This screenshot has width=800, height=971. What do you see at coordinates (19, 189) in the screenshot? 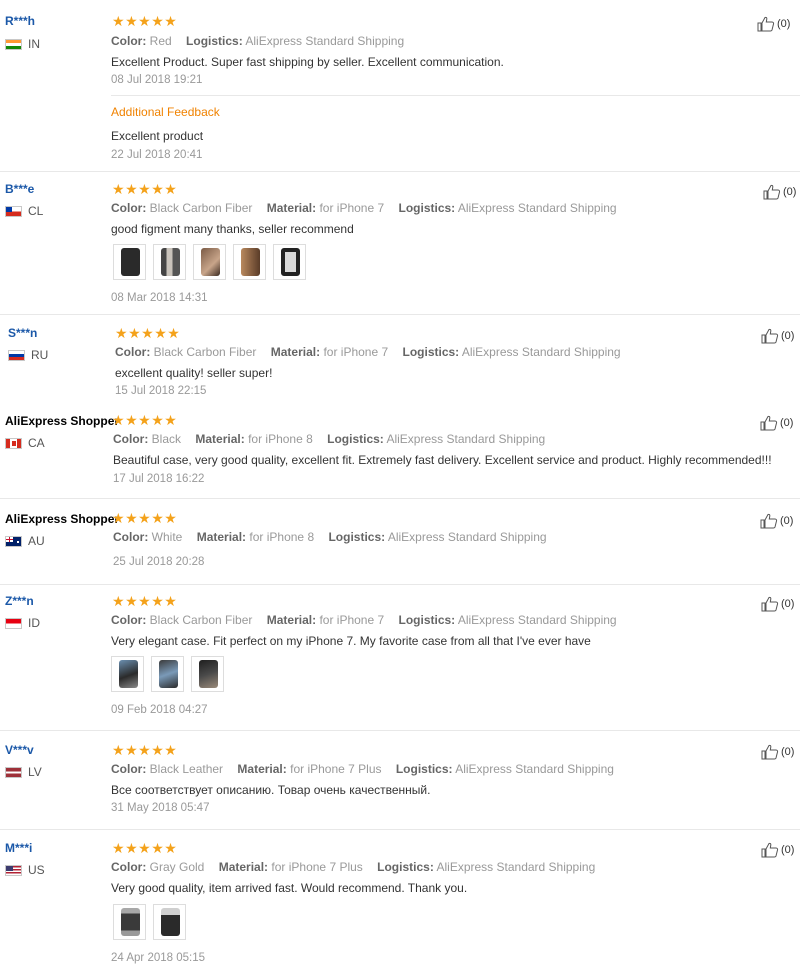
I see `reviewer-name: B***e` at bounding box center [19, 189].